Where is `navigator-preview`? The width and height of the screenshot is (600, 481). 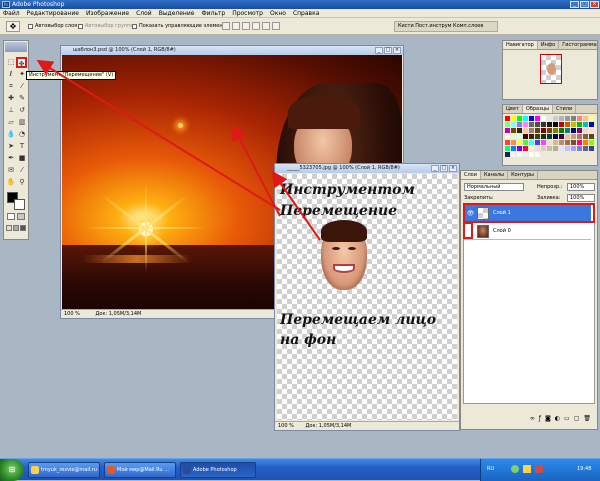 navigator-preview is located at coordinates (551, 69).